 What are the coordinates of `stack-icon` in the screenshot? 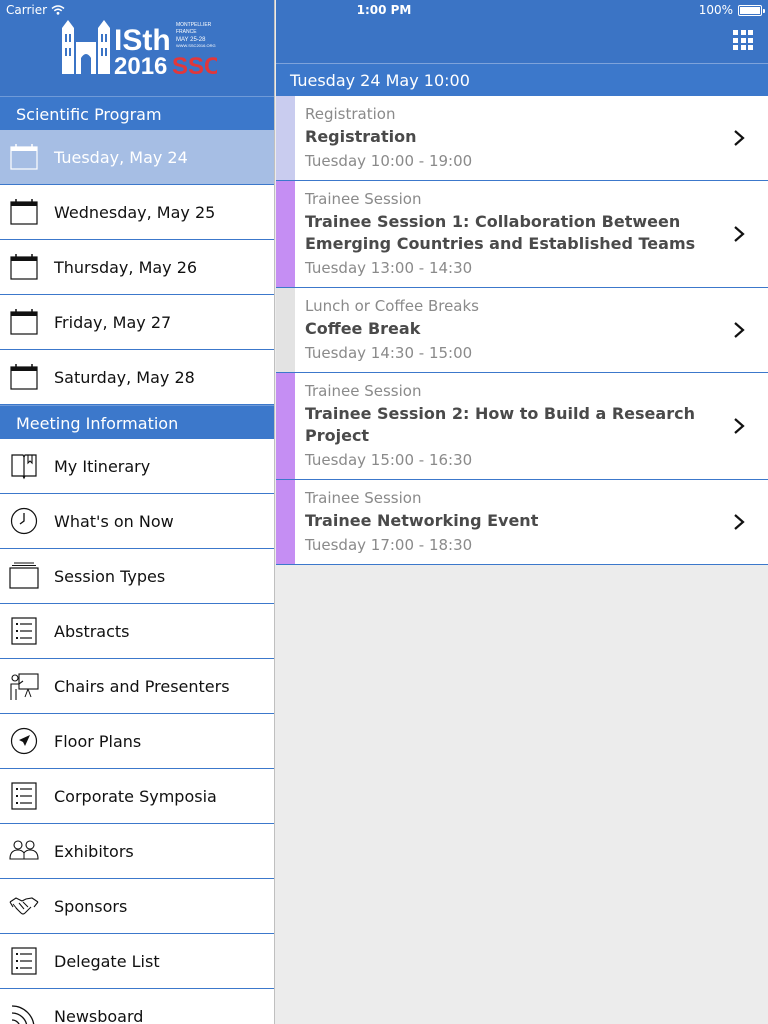 It's located at (24, 576).